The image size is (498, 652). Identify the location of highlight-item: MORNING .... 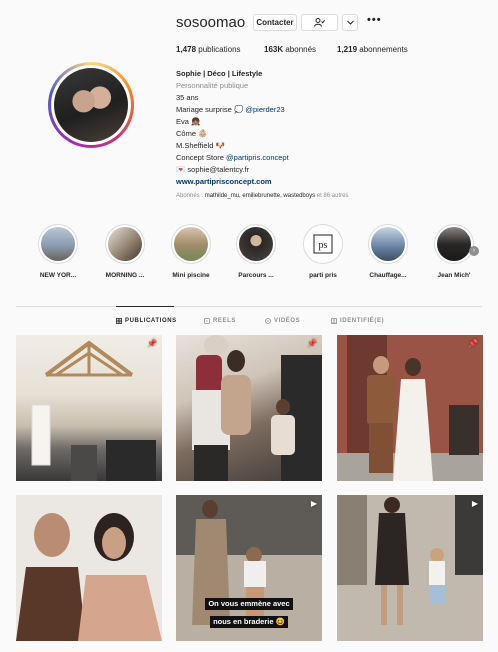
(125, 251).